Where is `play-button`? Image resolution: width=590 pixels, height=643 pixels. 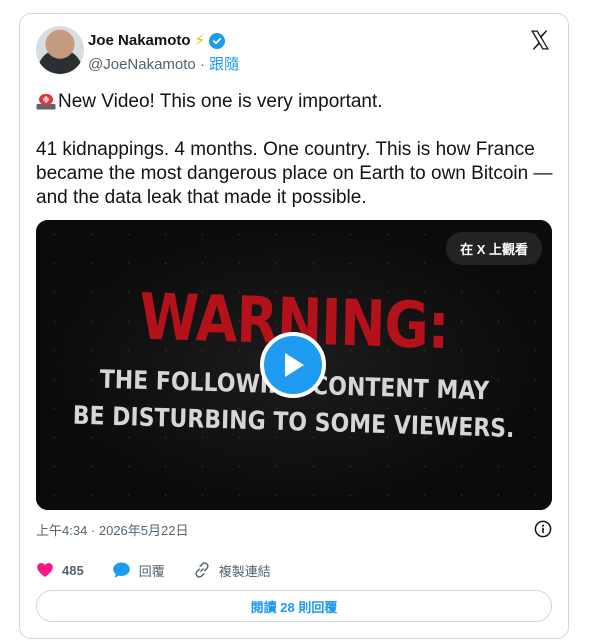
play-button is located at coordinates (293, 365).